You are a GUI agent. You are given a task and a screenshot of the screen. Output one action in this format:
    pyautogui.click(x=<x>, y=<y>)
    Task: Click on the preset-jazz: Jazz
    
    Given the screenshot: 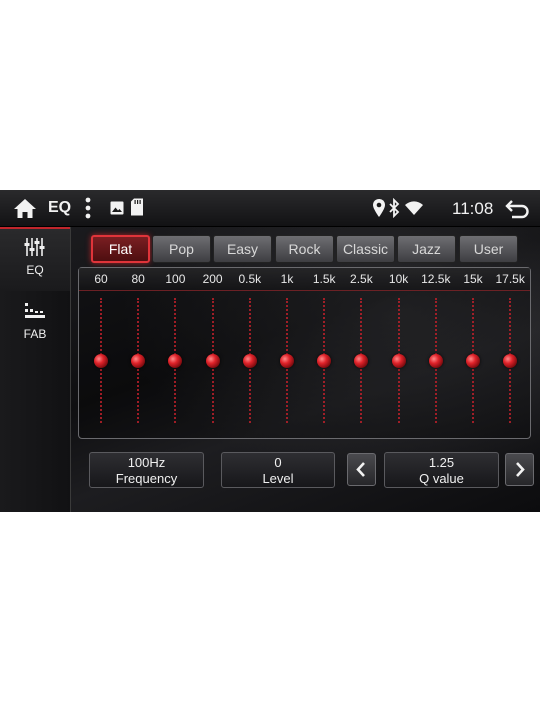 What is the action you would take?
    pyautogui.click(x=426, y=249)
    